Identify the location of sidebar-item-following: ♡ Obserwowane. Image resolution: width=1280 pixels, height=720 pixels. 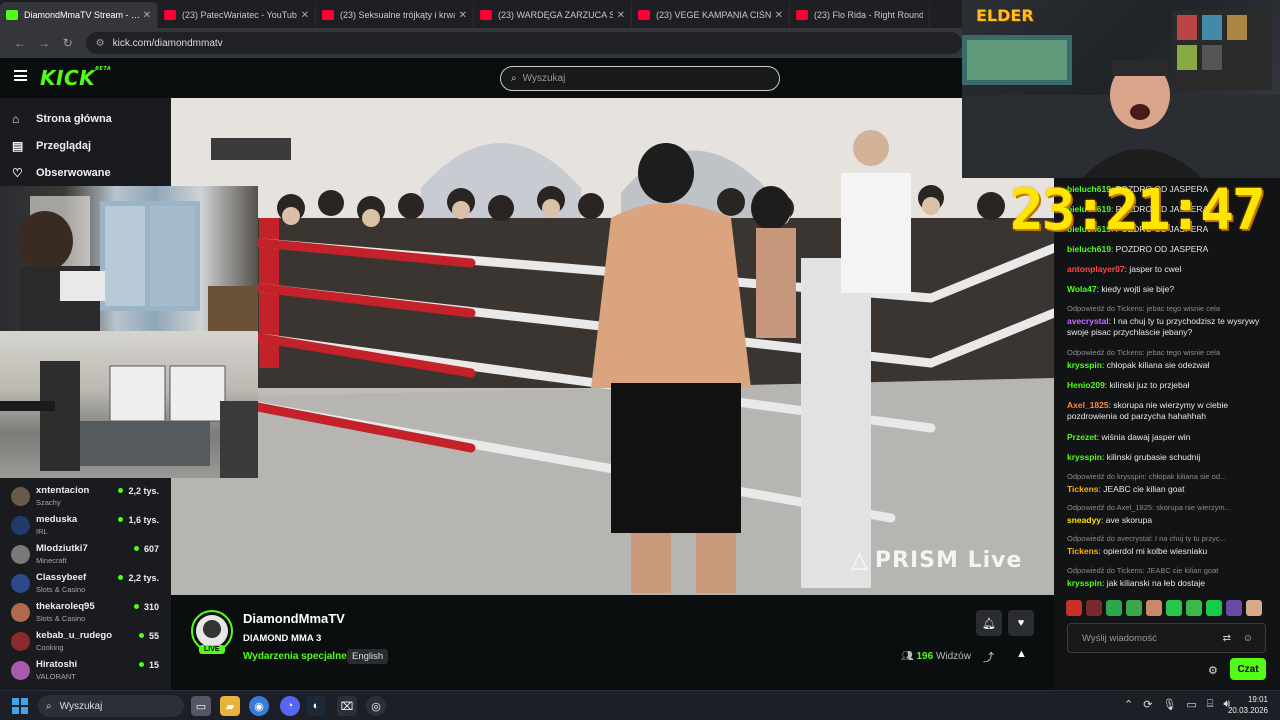
(61, 173).